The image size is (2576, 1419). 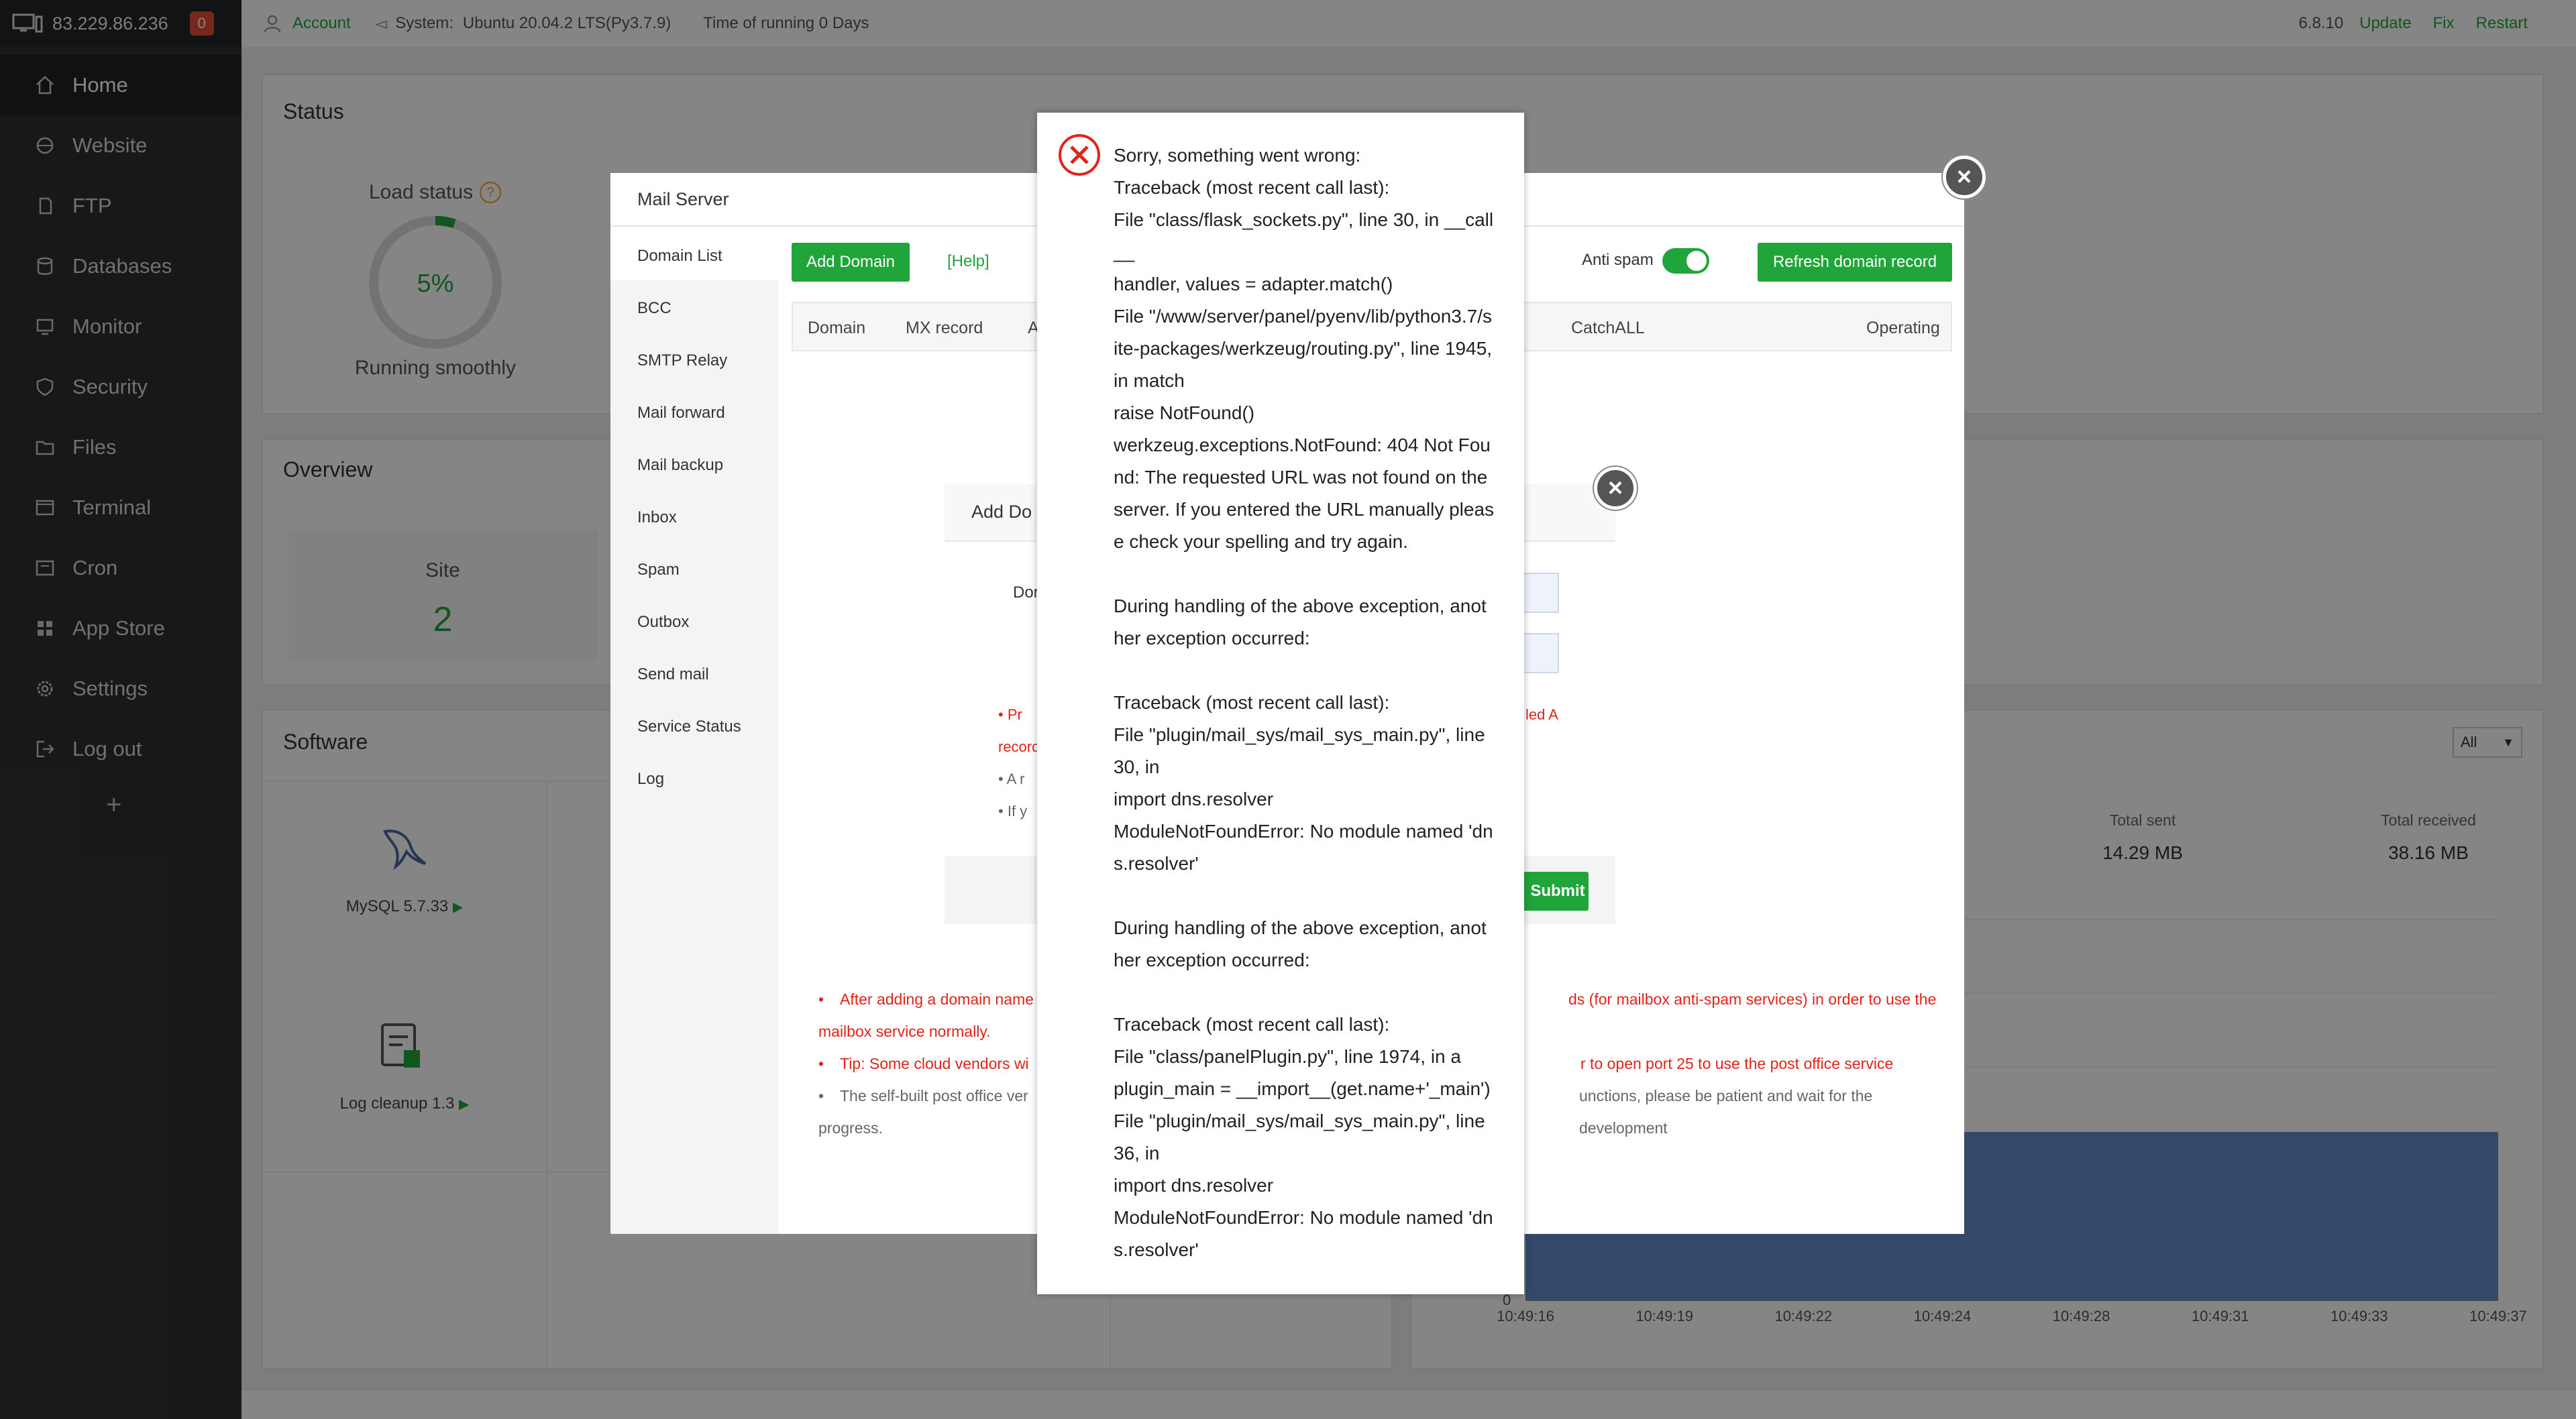 What do you see at coordinates (837, 328) in the screenshot?
I see `col-domain: Domain` at bounding box center [837, 328].